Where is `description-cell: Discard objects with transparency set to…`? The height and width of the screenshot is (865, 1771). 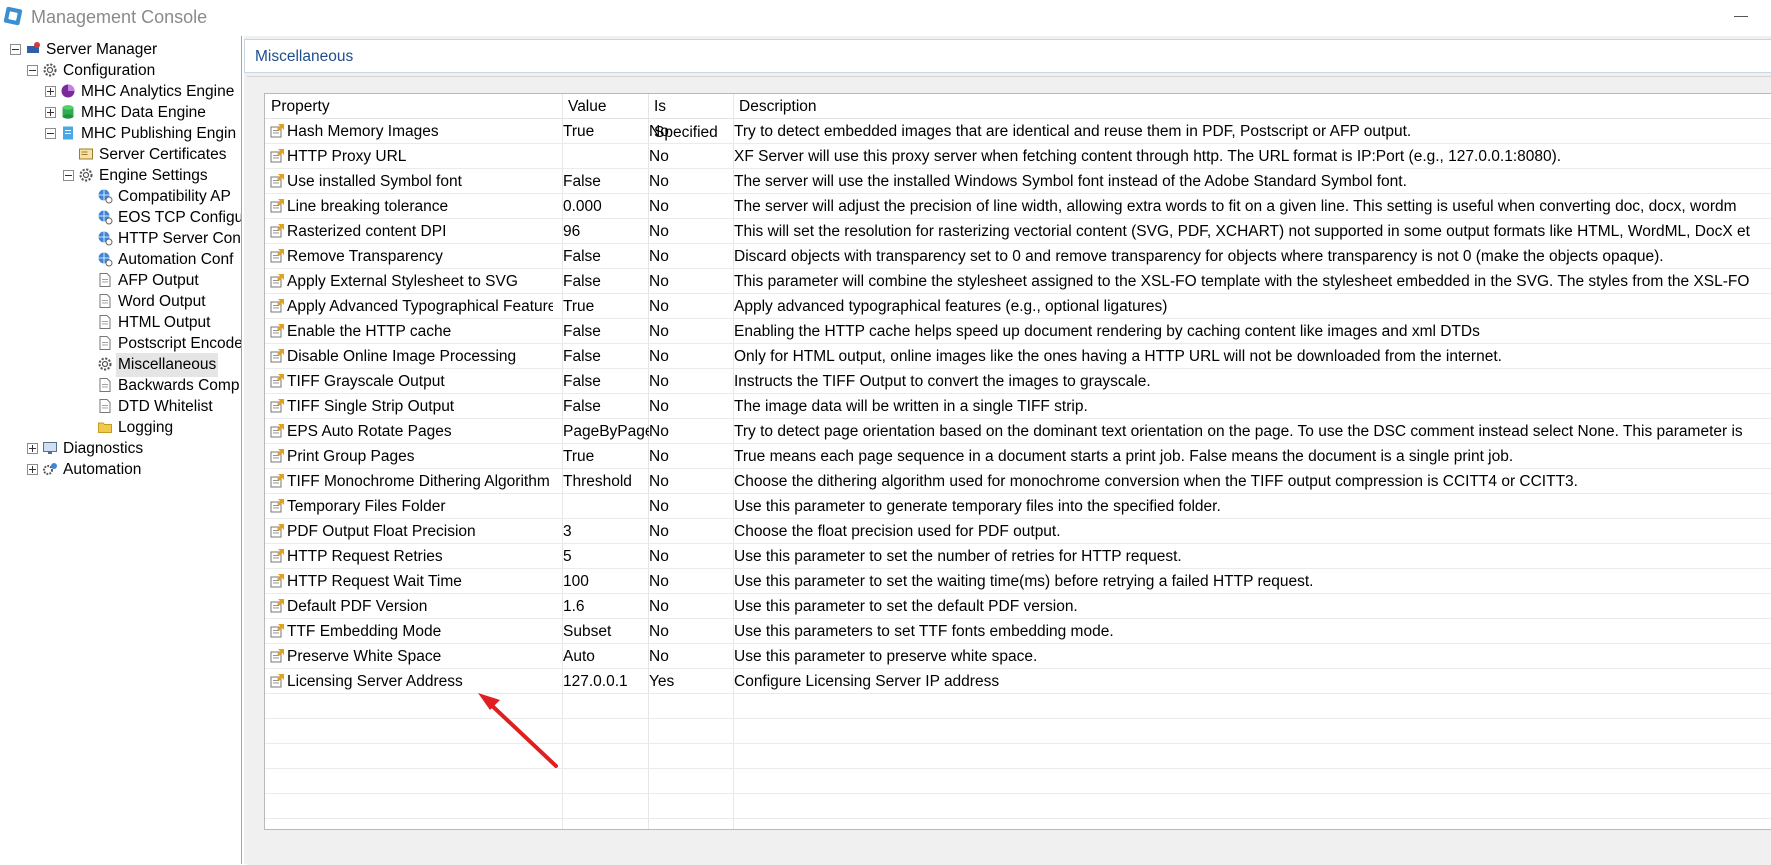
description-cell: Discard objects with transparency set to… is located at coordinates (1199, 256).